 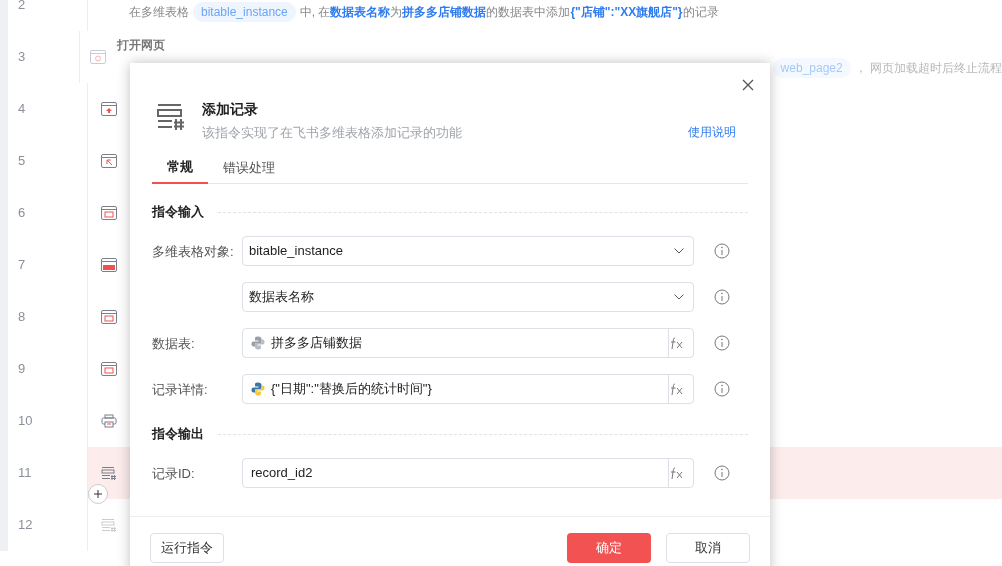 I want to click on tab: 错误处理, so click(x=249, y=170).